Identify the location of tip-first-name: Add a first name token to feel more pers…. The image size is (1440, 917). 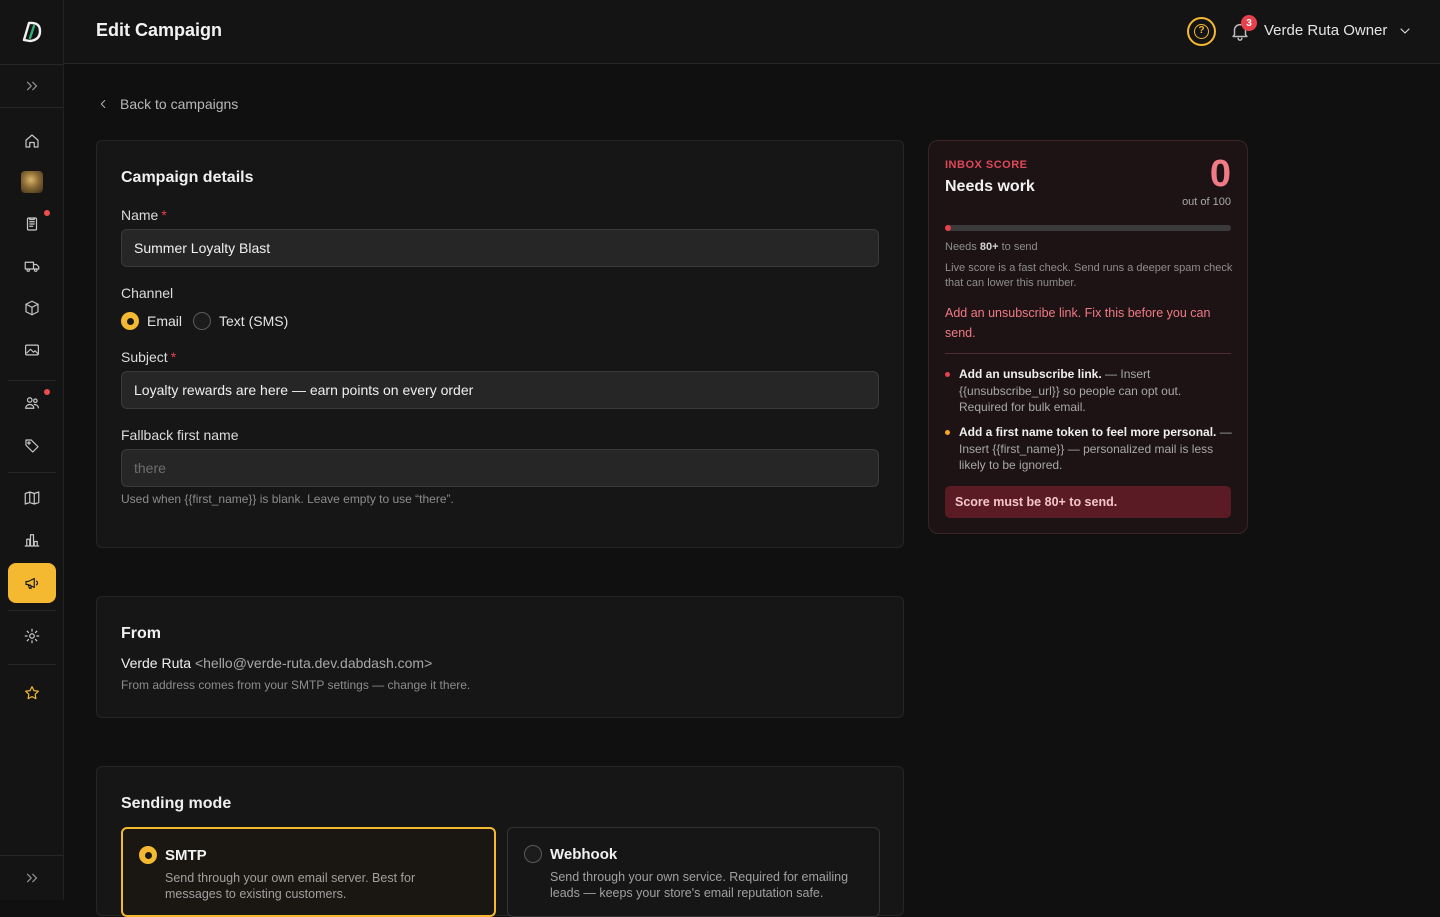
(1089, 449).